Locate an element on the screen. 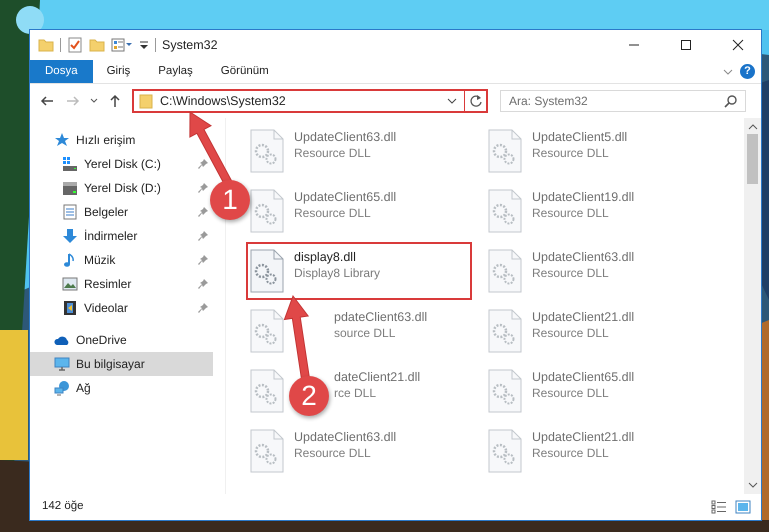 Image resolution: width=769 pixels, height=532 pixels. sidebar-item: Bu bilgisayar is located at coordinates (121, 364).